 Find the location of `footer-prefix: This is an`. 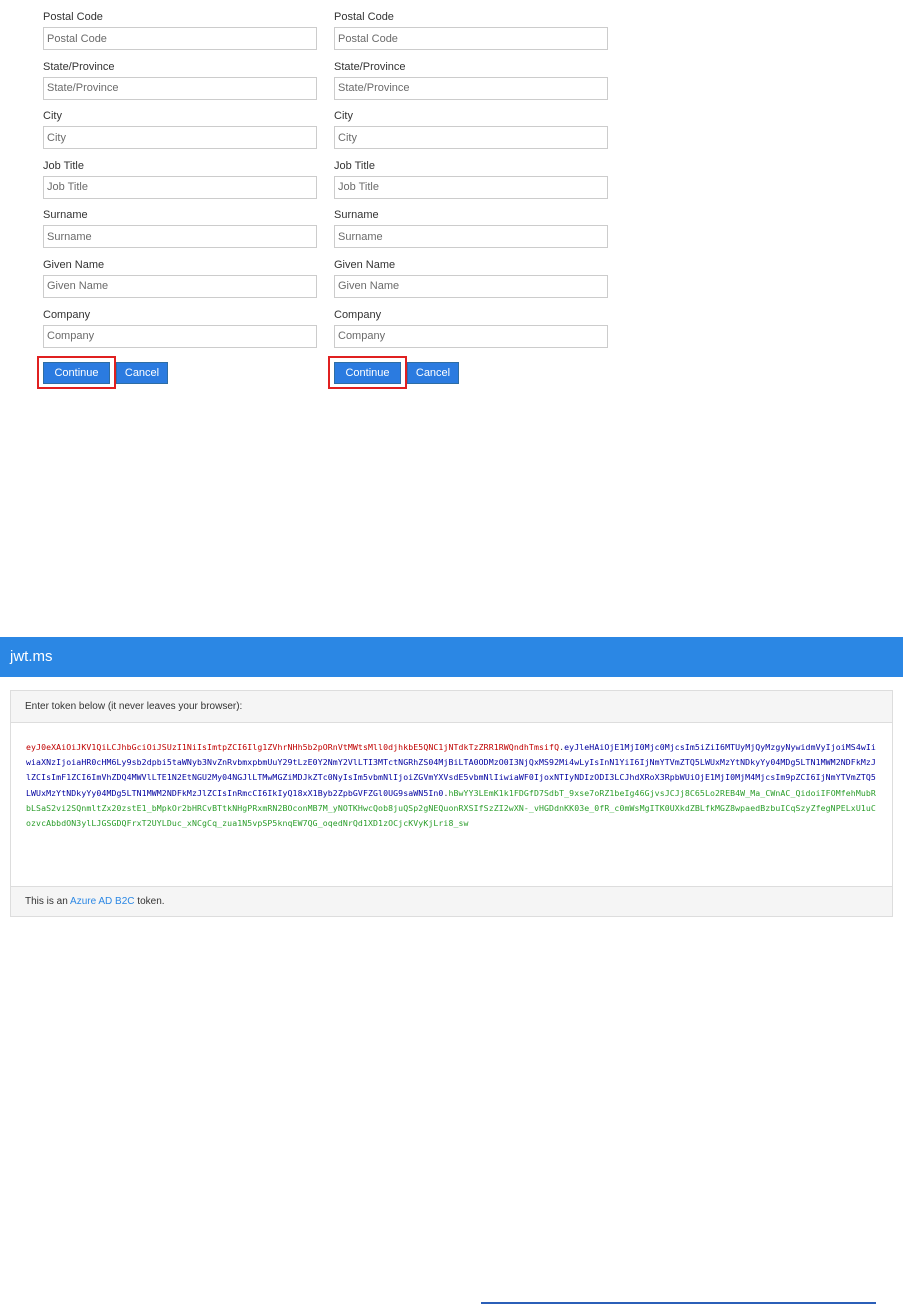

footer-prefix: This is an is located at coordinates (48, 901).